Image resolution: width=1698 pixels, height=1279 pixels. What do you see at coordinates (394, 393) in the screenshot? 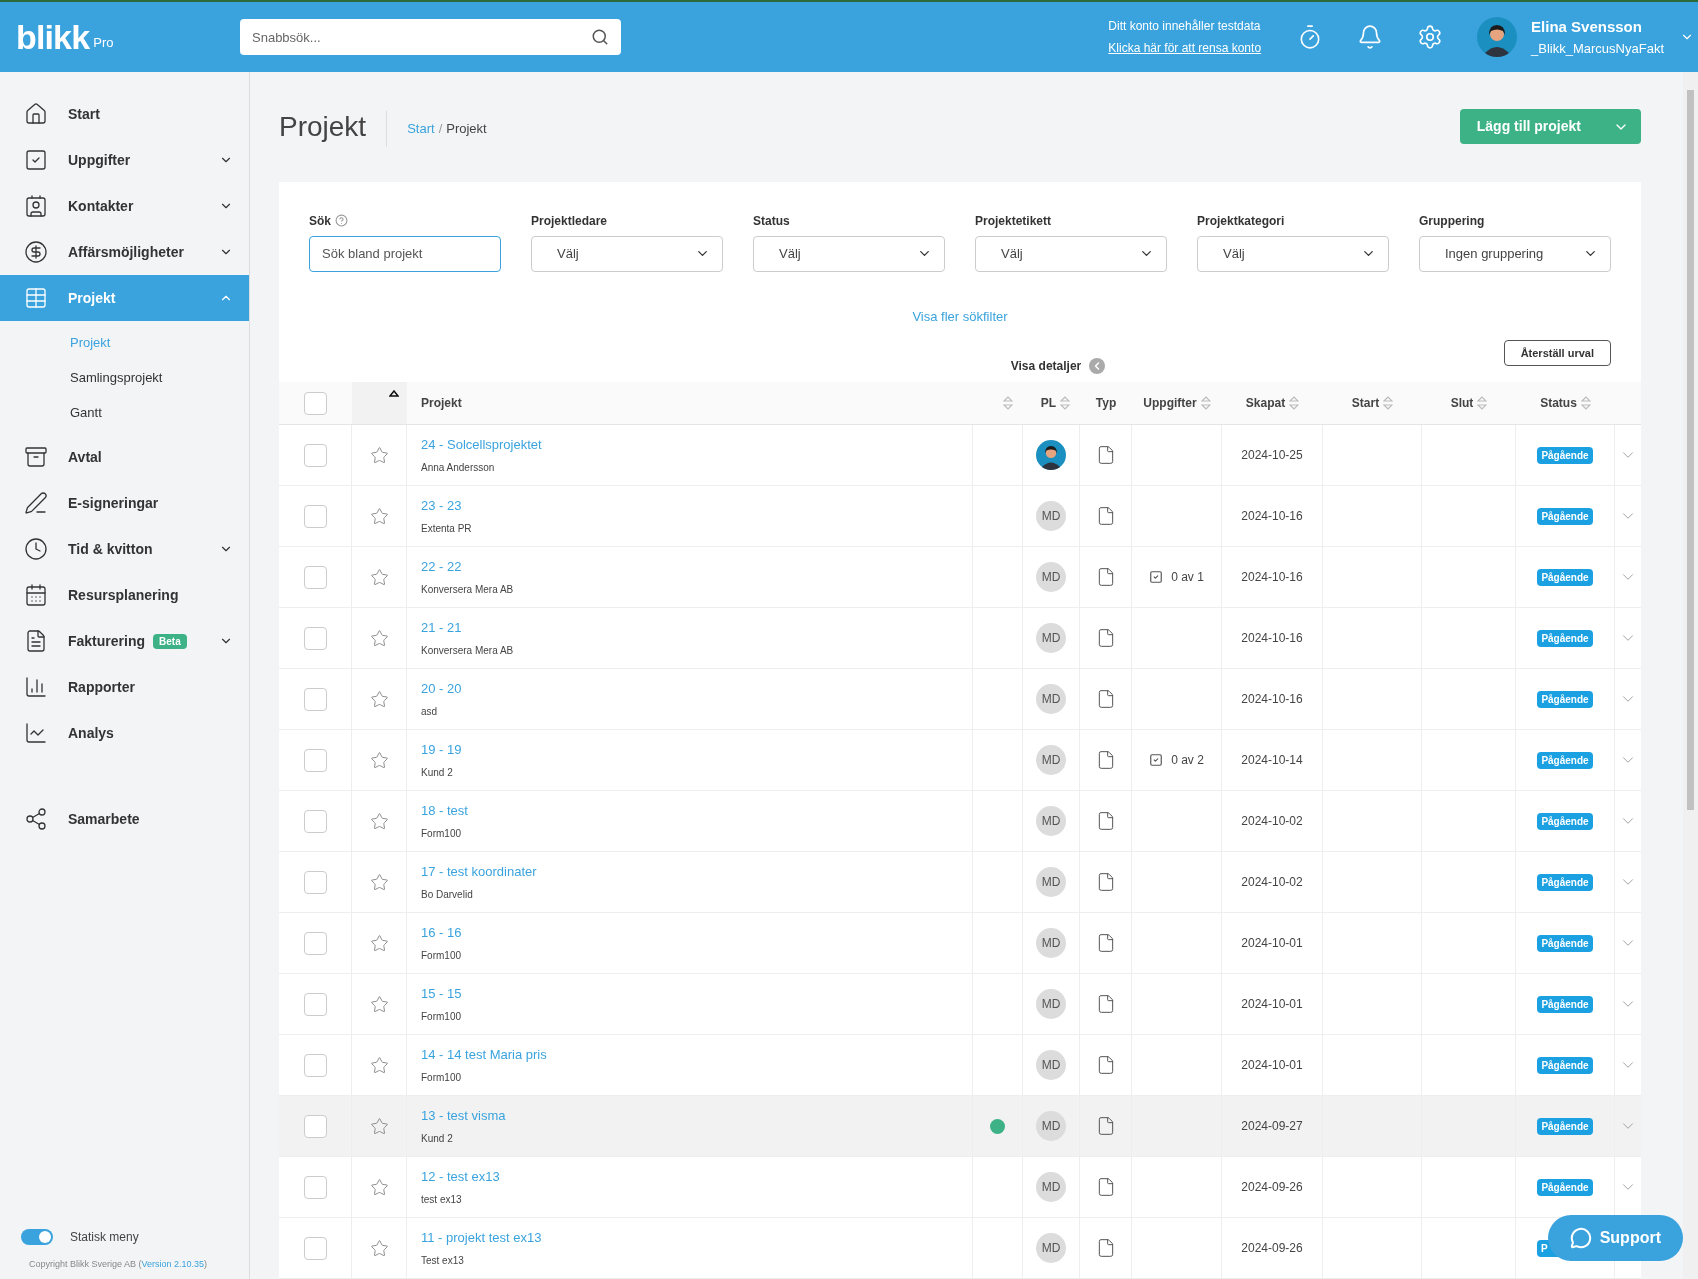
I see `sort-ascending-icon` at bounding box center [394, 393].